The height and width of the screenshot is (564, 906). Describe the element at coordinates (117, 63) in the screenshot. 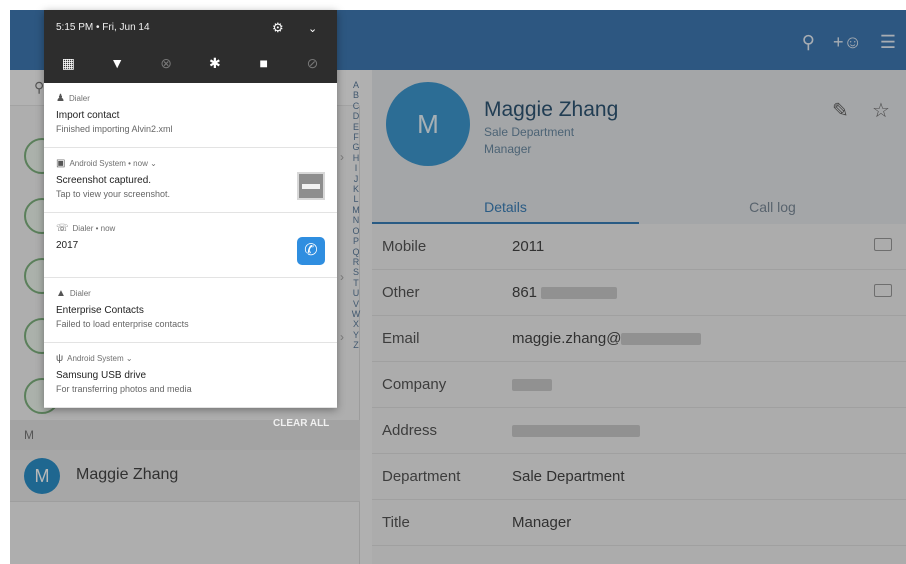

I see `wifi-icon: ▼` at that location.